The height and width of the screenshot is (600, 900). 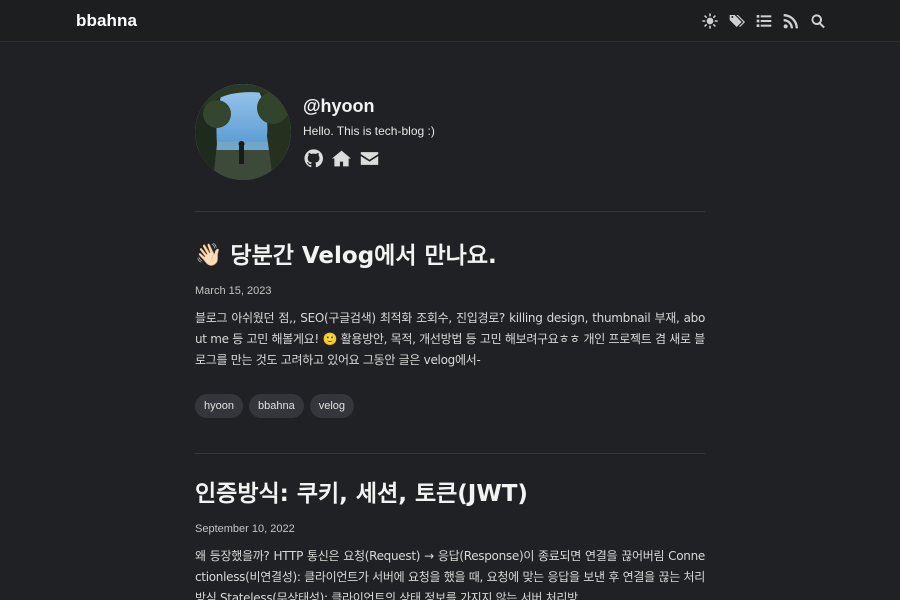 I want to click on list-icon, so click(x=763, y=20).